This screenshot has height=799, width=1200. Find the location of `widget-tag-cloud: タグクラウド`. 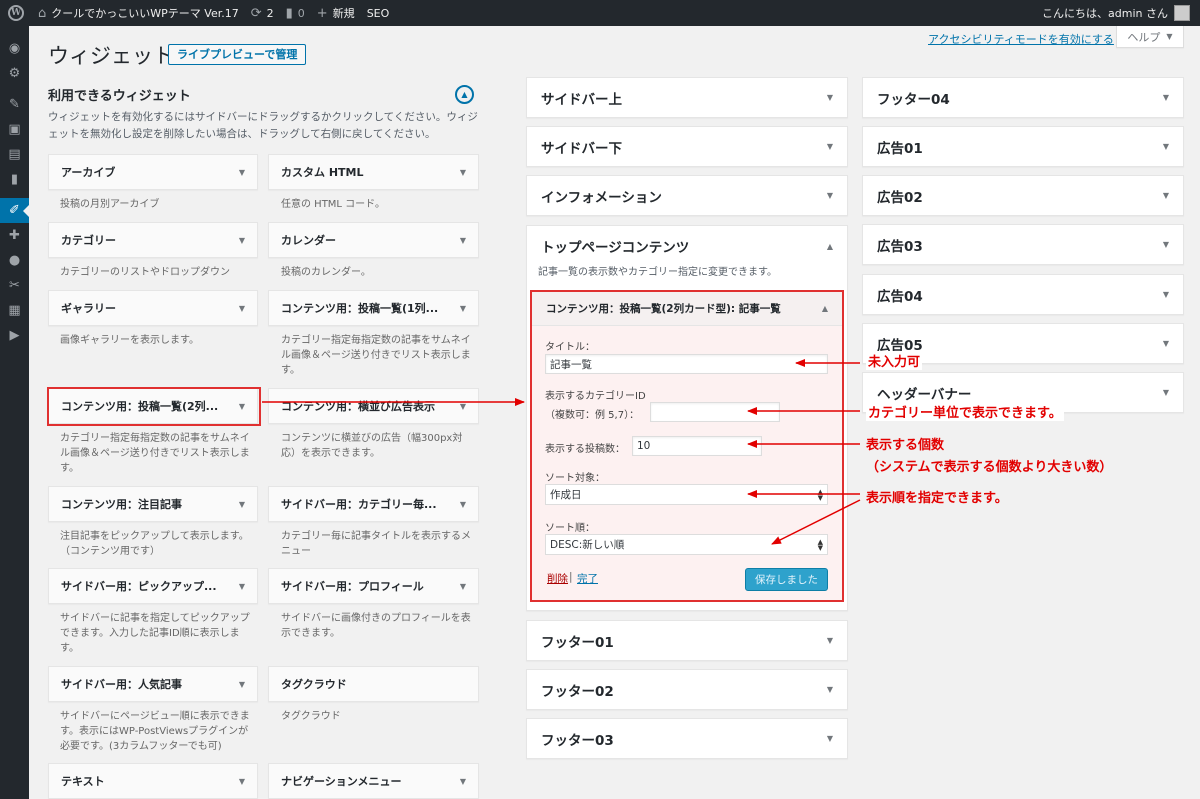

widget-tag-cloud: タグクラウド is located at coordinates (373, 684).